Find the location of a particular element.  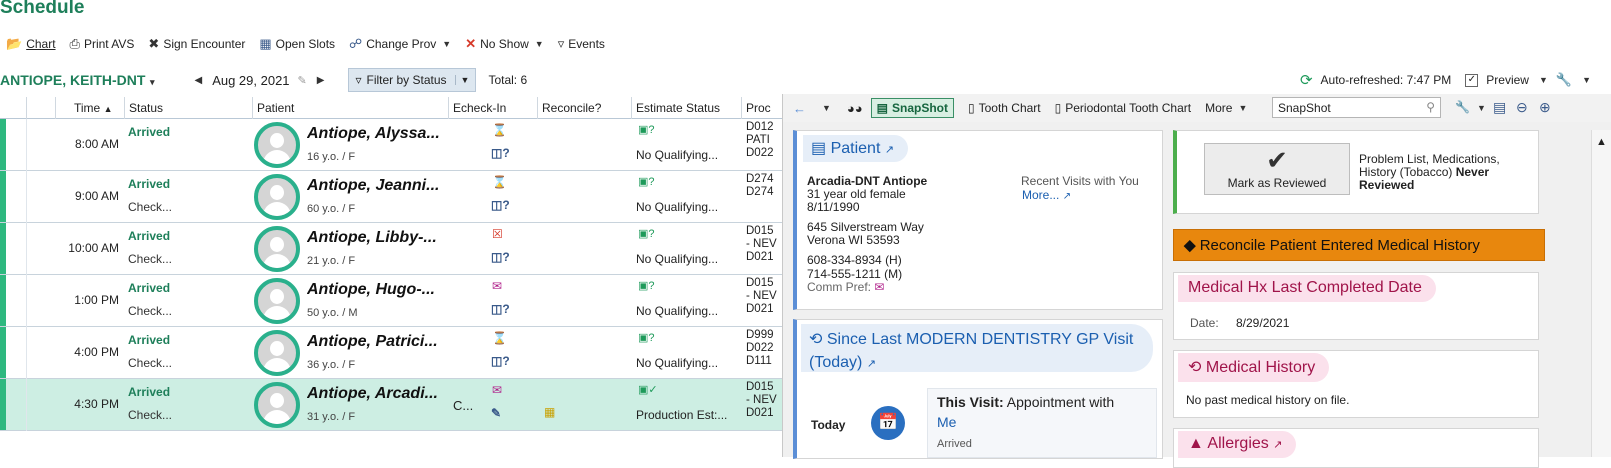

open-slots-button: ▦ Open Slots is located at coordinates (297, 44).